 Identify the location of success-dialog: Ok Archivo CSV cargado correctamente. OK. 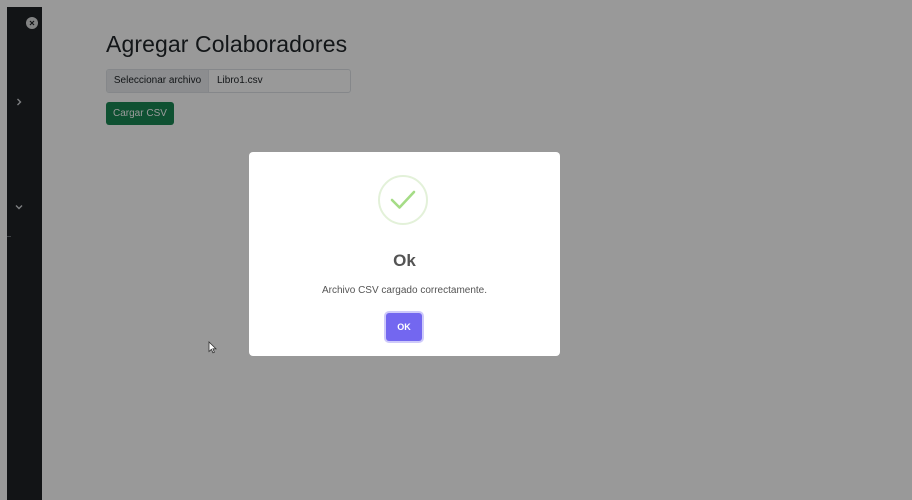
(404, 254).